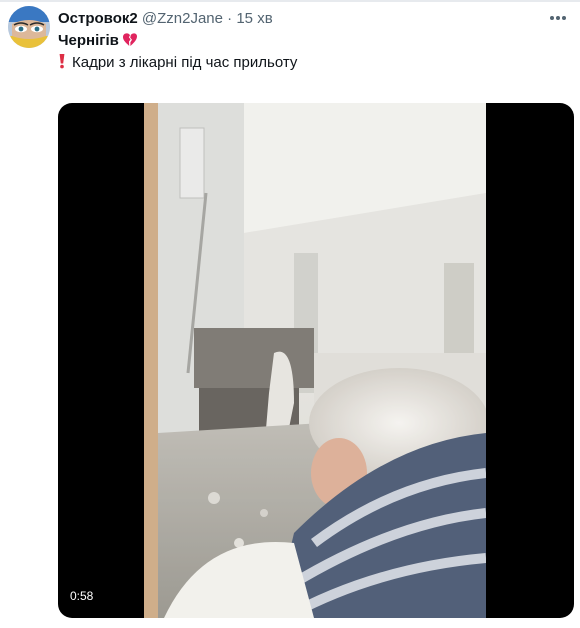 This screenshot has width=580, height=628. What do you see at coordinates (82, 596) in the screenshot?
I see `video-duration: 0:58` at bounding box center [82, 596].